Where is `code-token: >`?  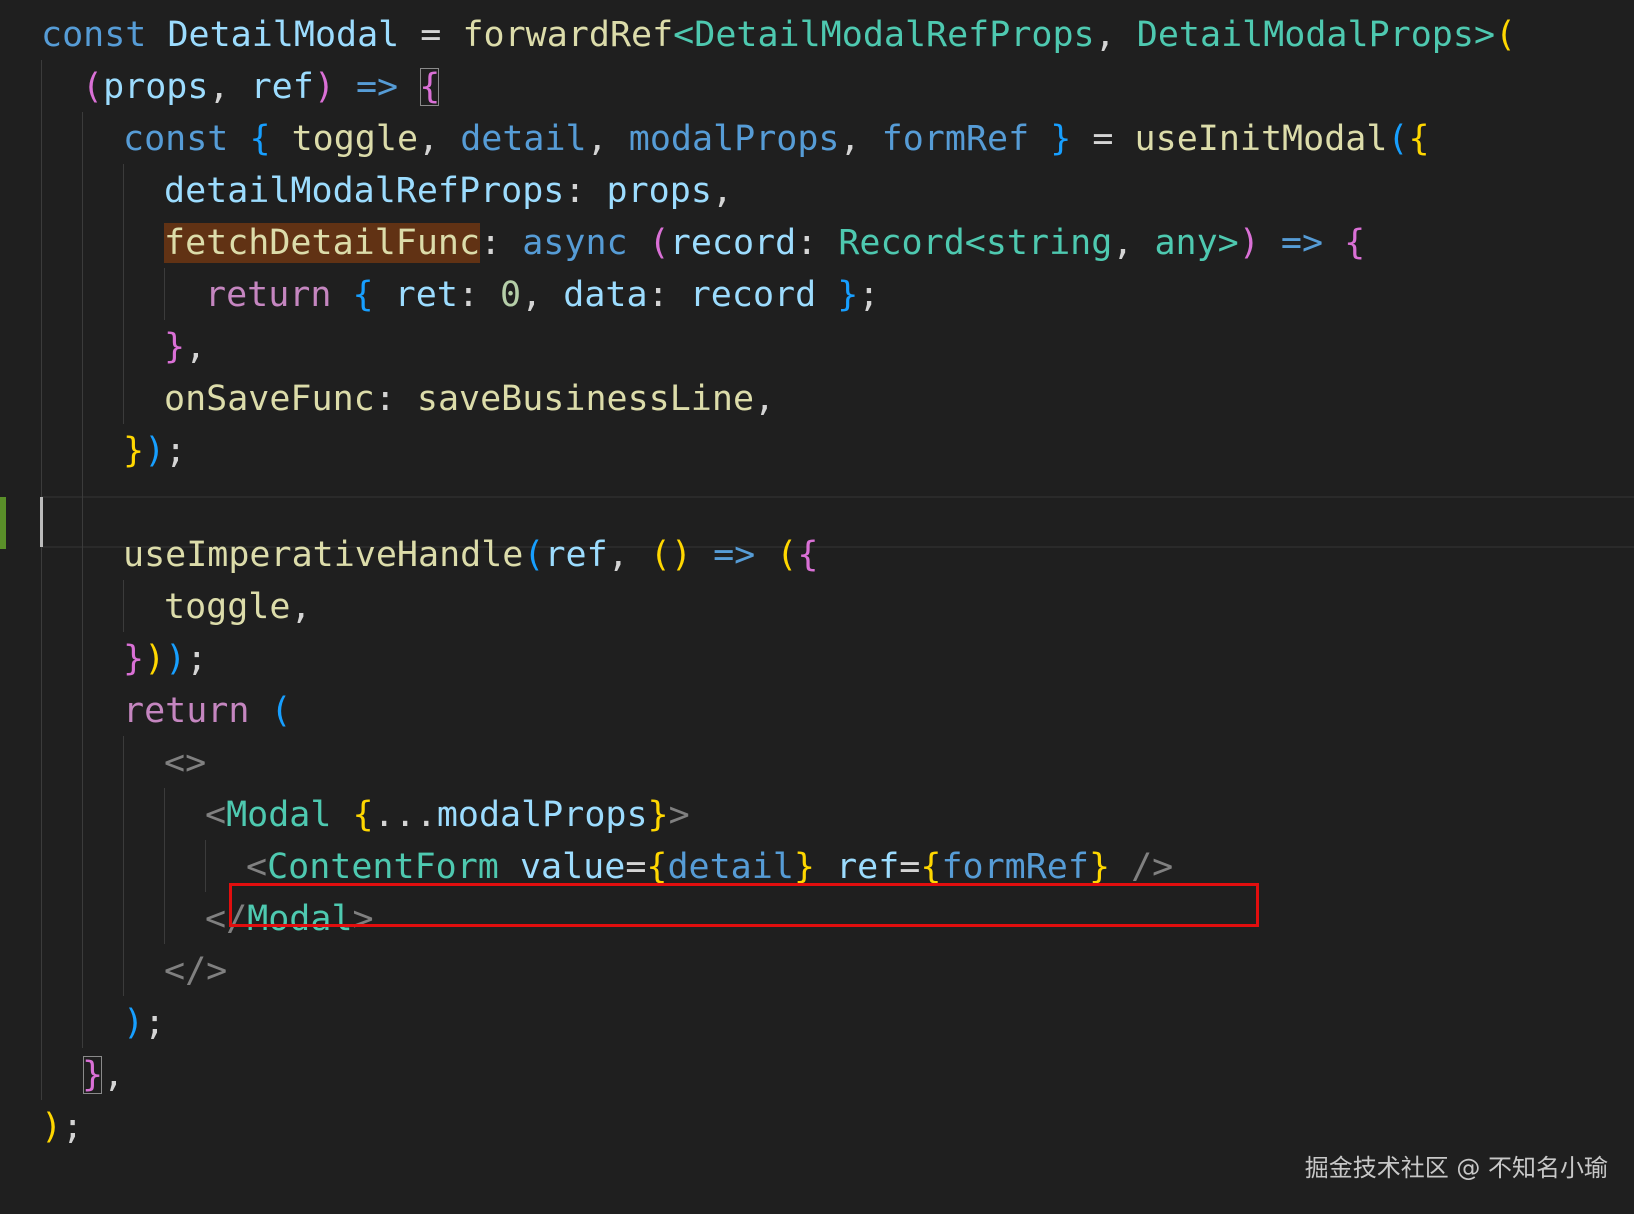 code-token: > is located at coordinates (363, 919).